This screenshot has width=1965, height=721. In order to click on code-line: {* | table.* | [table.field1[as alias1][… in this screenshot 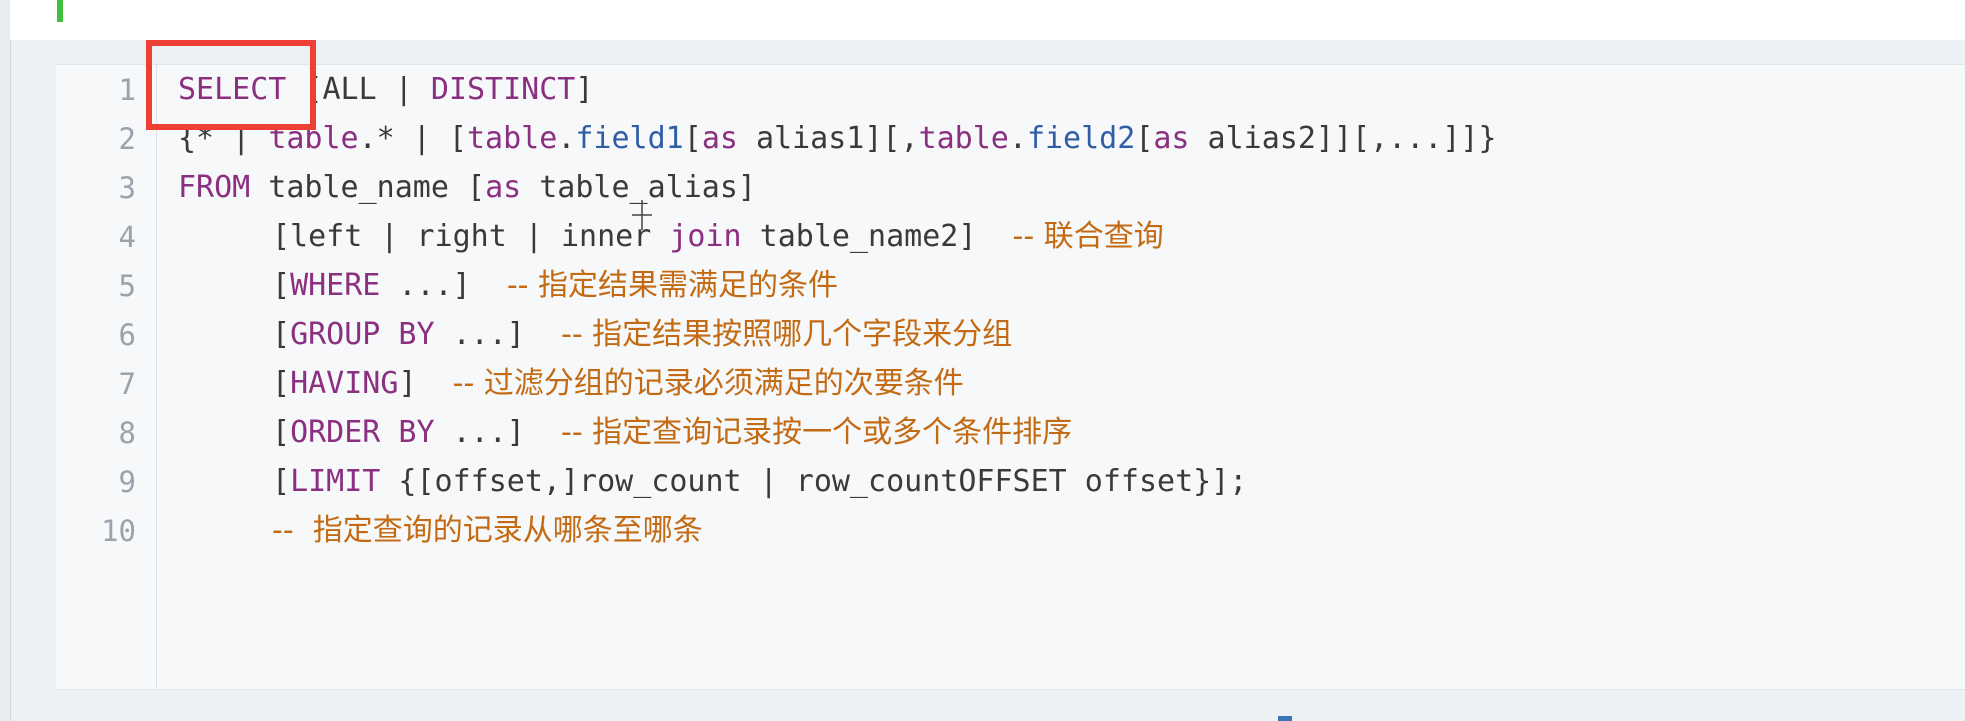, I will do `click(837, 138)`.